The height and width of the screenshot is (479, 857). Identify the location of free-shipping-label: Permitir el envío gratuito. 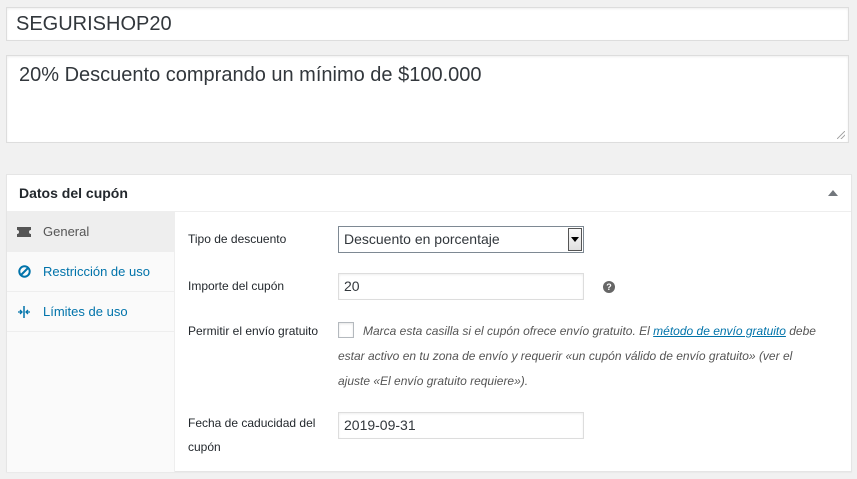
(253, 331).